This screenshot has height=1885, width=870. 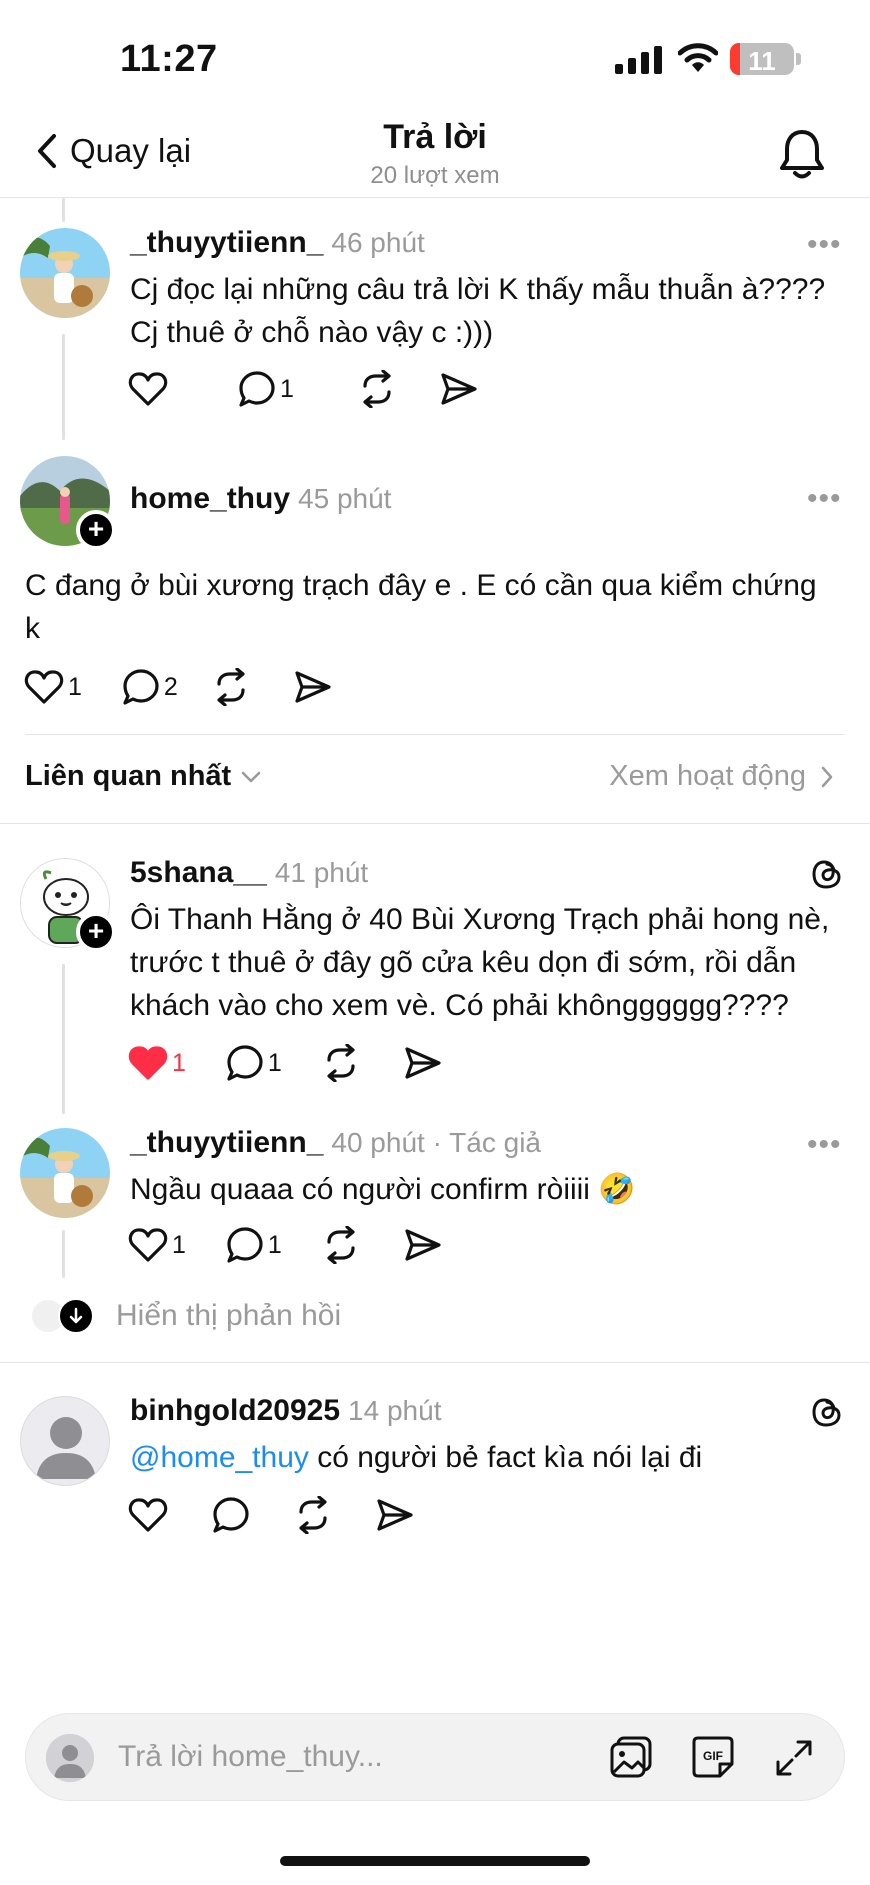 I want to click on composer-avatar, so click(x=70, y=1758).